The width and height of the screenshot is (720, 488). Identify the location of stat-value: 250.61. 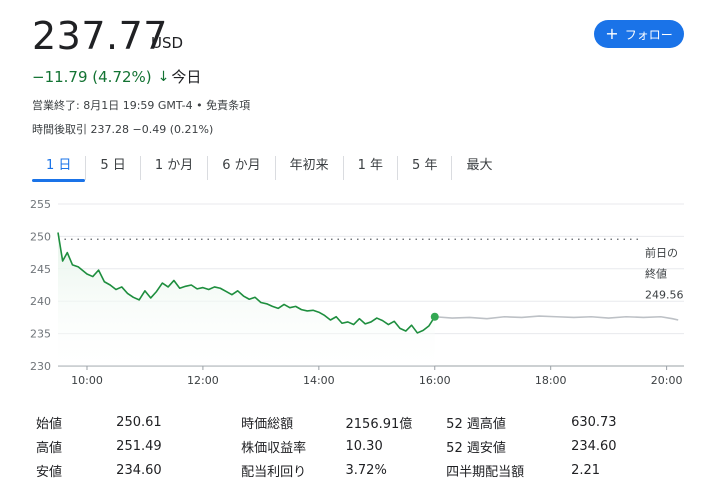
(139, 422).